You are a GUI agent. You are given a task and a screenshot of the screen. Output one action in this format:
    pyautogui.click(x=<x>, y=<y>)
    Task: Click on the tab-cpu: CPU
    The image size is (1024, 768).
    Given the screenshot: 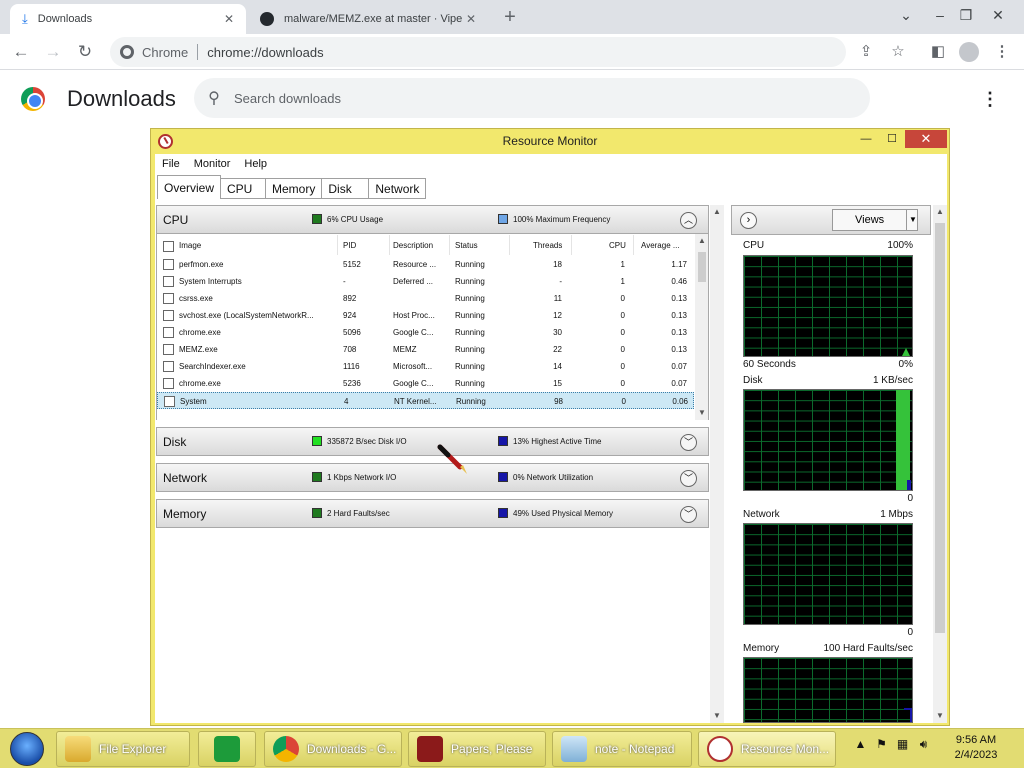 What is the action you would take?
    pyautogui.click(x=243, y=188)
    